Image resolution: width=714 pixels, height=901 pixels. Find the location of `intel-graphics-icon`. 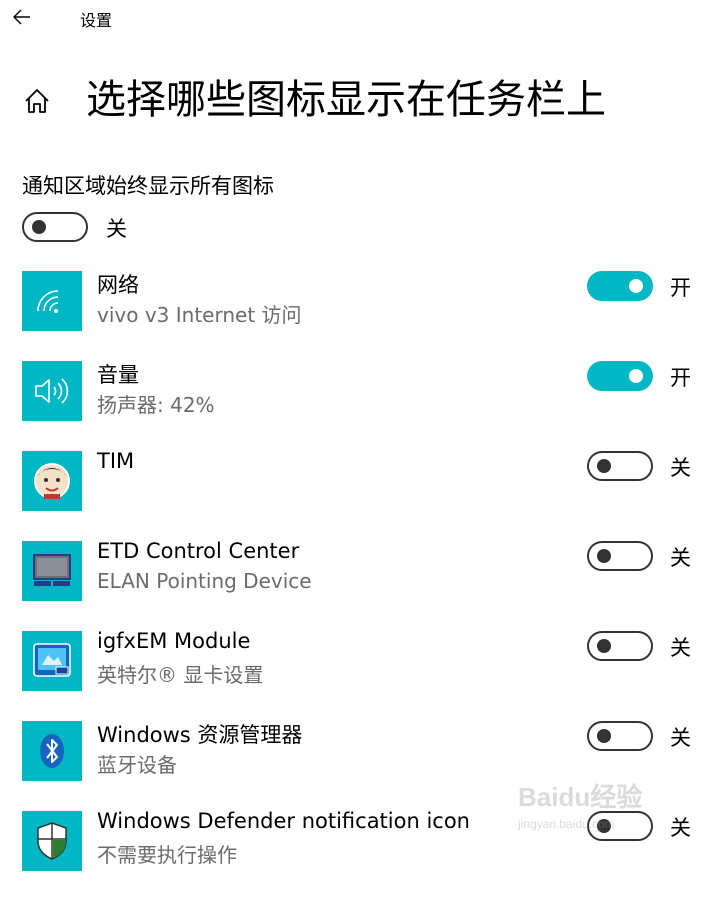

intel-graphics-icon is located at coordinates (52, 661).